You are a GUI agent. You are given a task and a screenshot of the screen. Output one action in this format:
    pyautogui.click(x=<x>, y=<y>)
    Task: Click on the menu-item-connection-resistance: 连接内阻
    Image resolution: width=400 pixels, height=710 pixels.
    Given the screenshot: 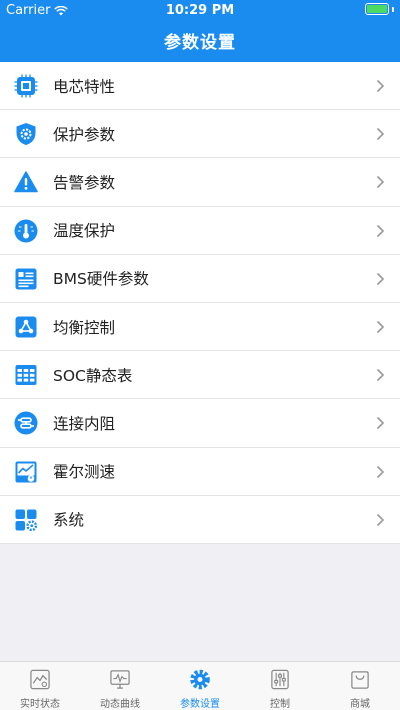 What is the action you would take?
    pyautogui.click(x=200, y=423)
    